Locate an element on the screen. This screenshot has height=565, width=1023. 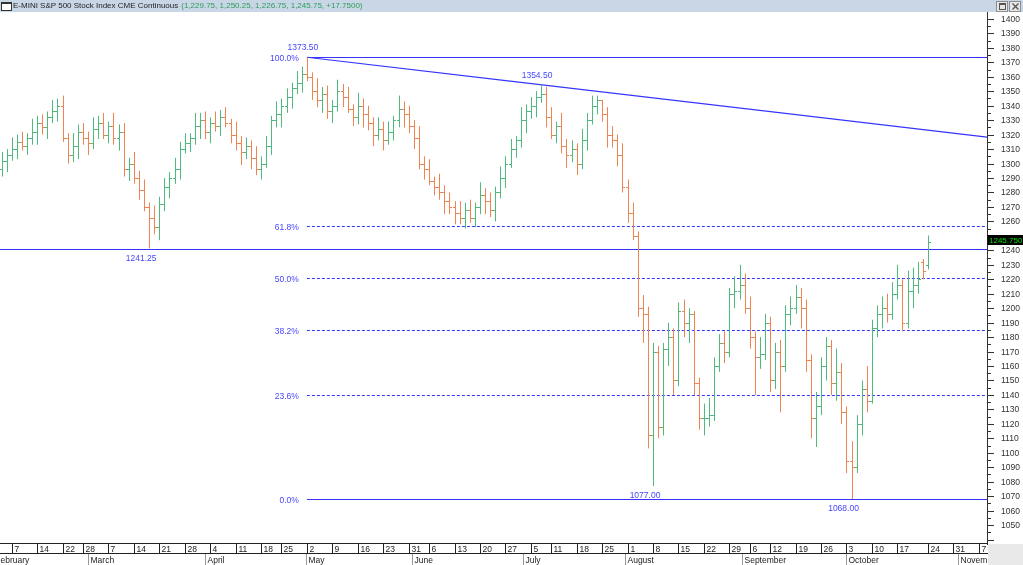
price-axis-label: 1320 is located at coordinates (1010, 134).